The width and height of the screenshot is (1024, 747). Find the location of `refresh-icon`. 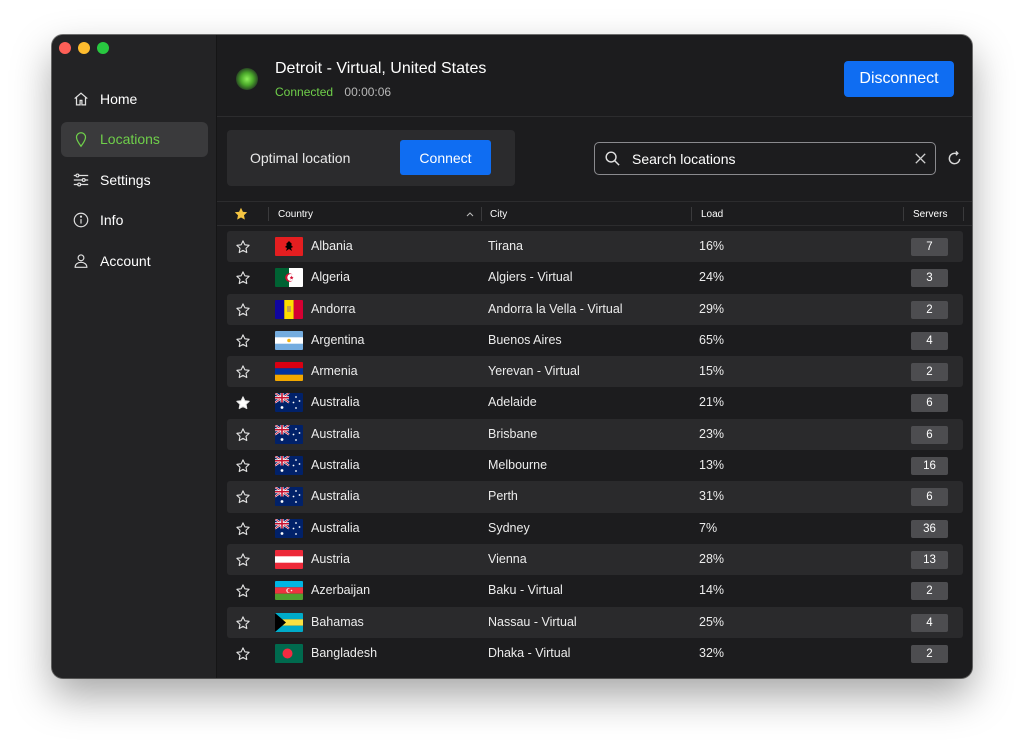

refresh-icon is located at coordinates (954, 158).